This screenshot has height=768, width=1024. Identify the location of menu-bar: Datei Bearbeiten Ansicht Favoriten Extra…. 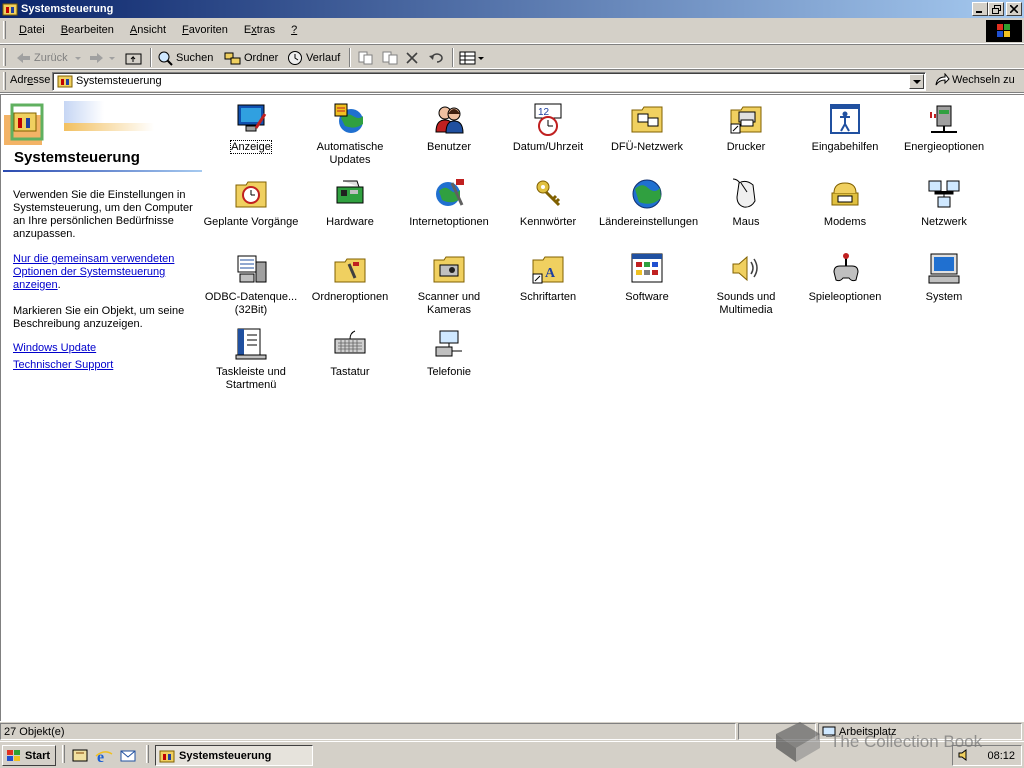
(512, 31).